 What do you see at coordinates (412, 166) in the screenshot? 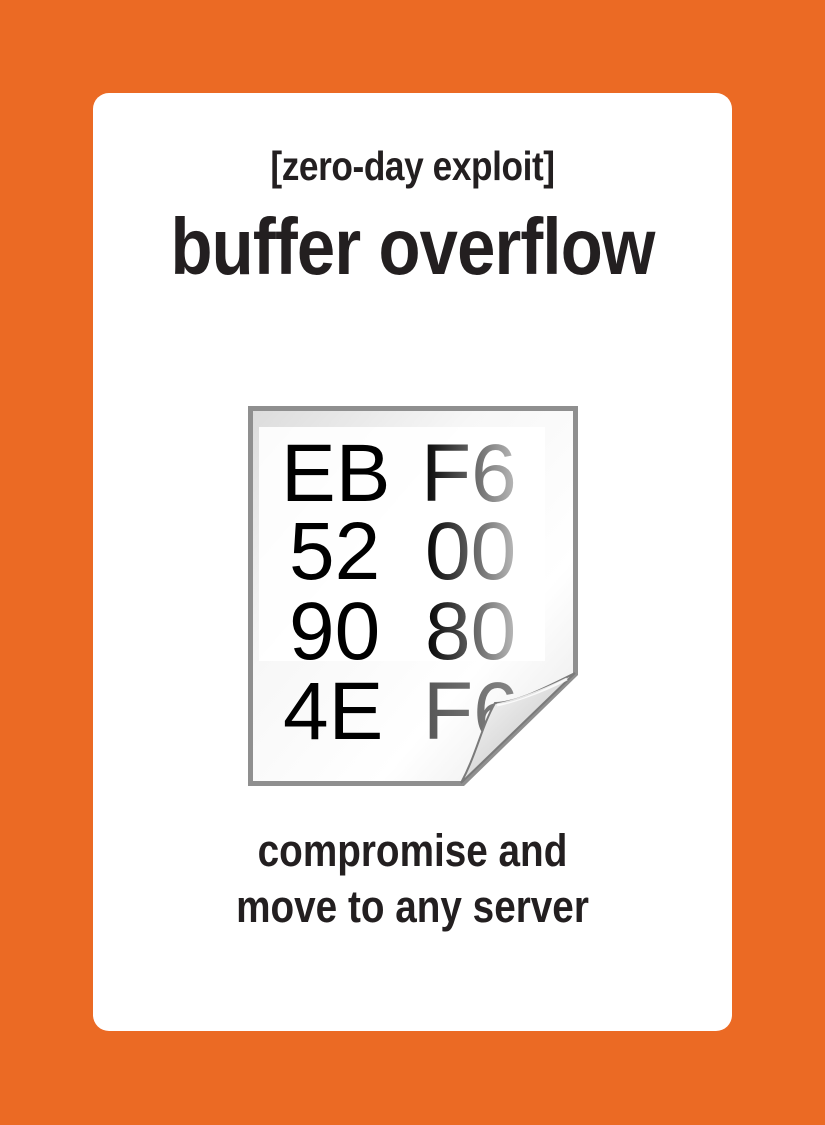
I see `card-subtitle: [zero-day exploit]` at bounding box center [412, 166].